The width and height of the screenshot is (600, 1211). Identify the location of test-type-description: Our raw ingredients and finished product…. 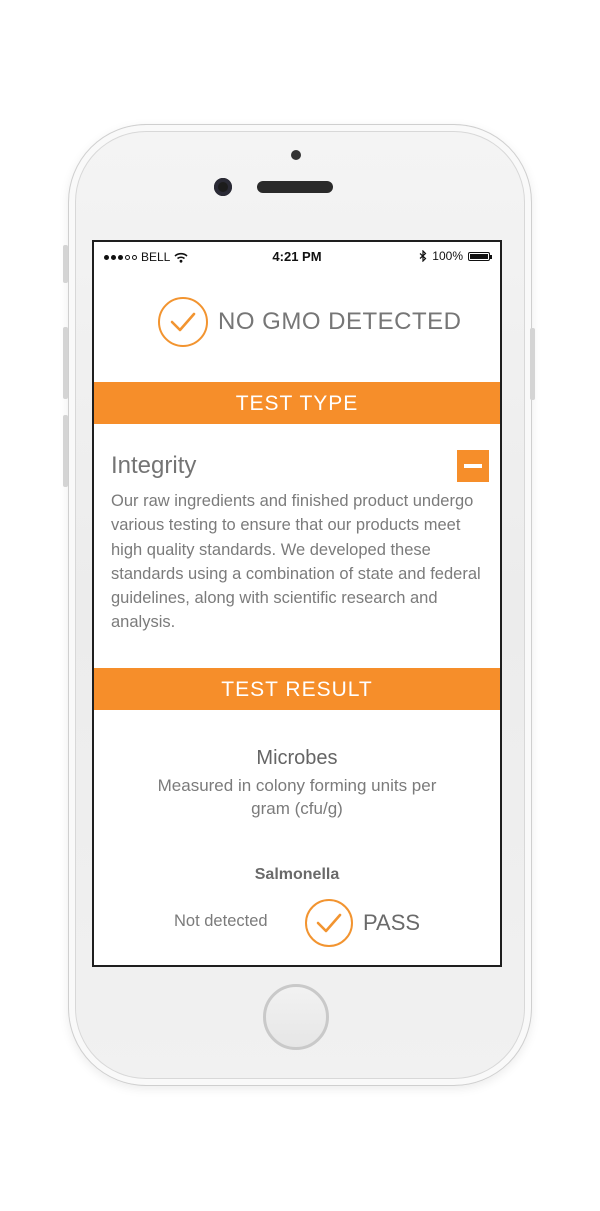
(296, 562).